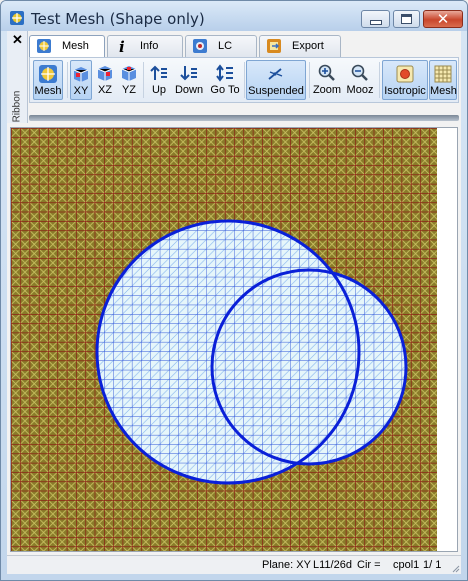 Image resolution: width=468 pixels, height=581 pixels. What do you see at coordinates (17, 77) in the screenshot?
I see `ribbon-side-panel: ✕ Ribbon` at bounding box center [17, 77].